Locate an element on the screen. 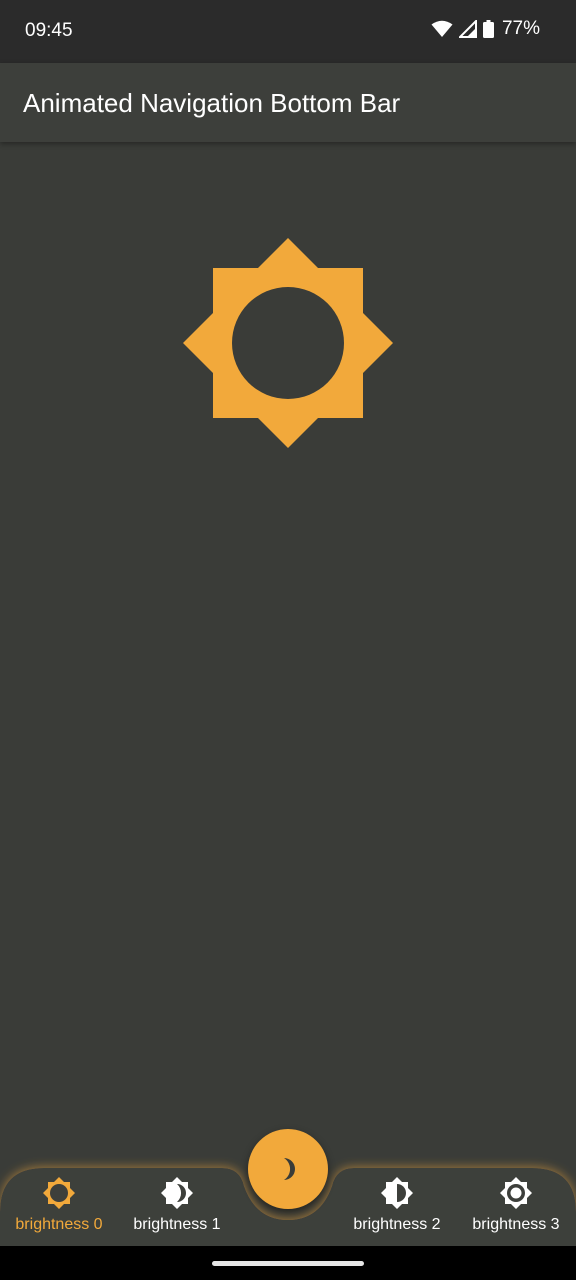 The height and width of the screenshot is (1280, 576). moon-icon is located at coordinates (289, 1169).